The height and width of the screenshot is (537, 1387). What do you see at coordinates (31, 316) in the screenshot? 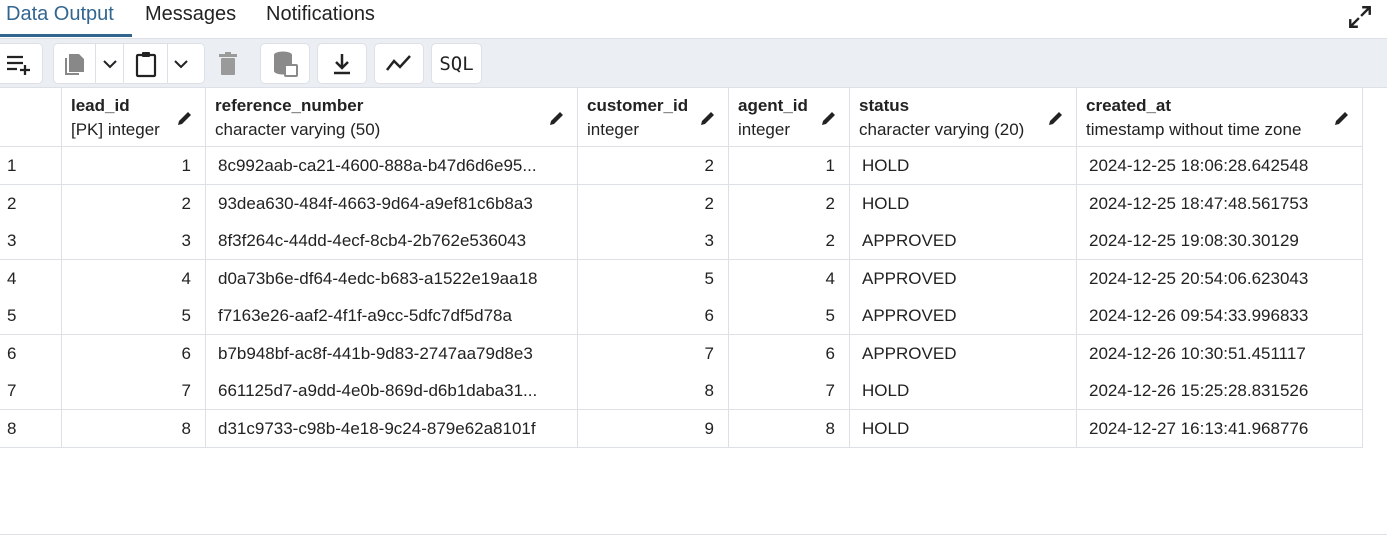
I see `row-number: 5` at bounding box center [31, 316].